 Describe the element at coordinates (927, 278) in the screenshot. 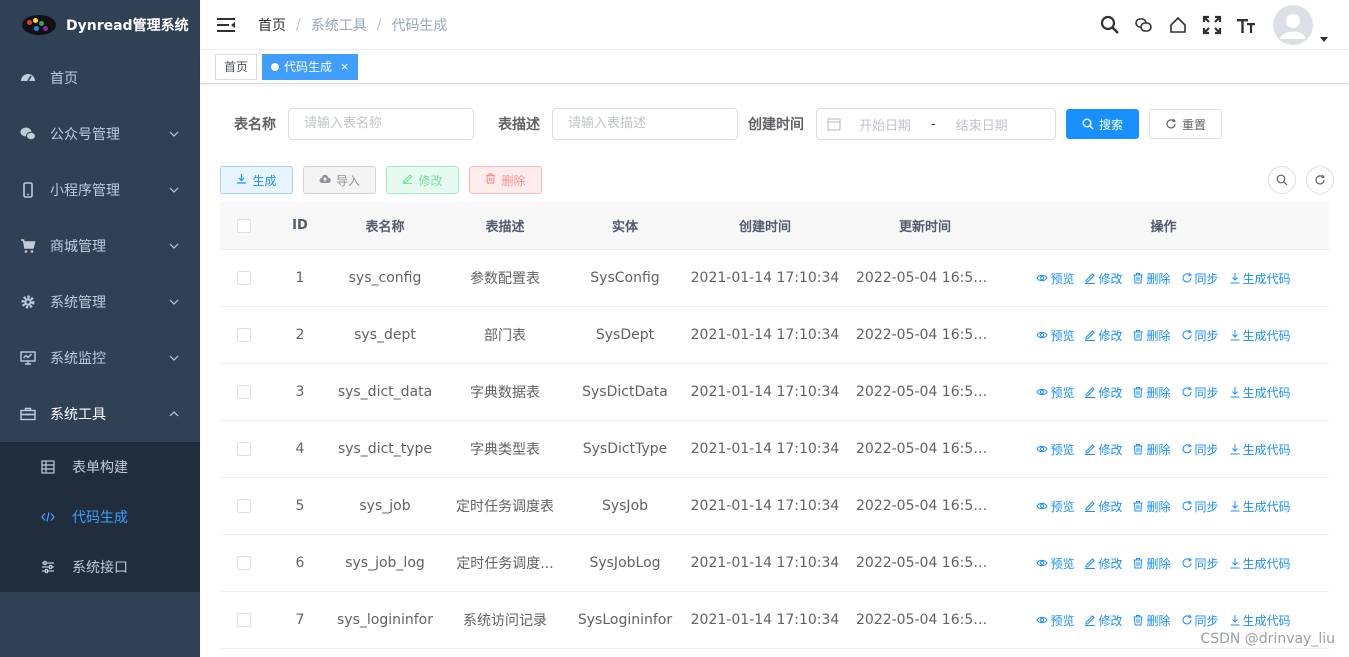

I see `cell-updated: 2022-05-04 16:52:13` at that location.